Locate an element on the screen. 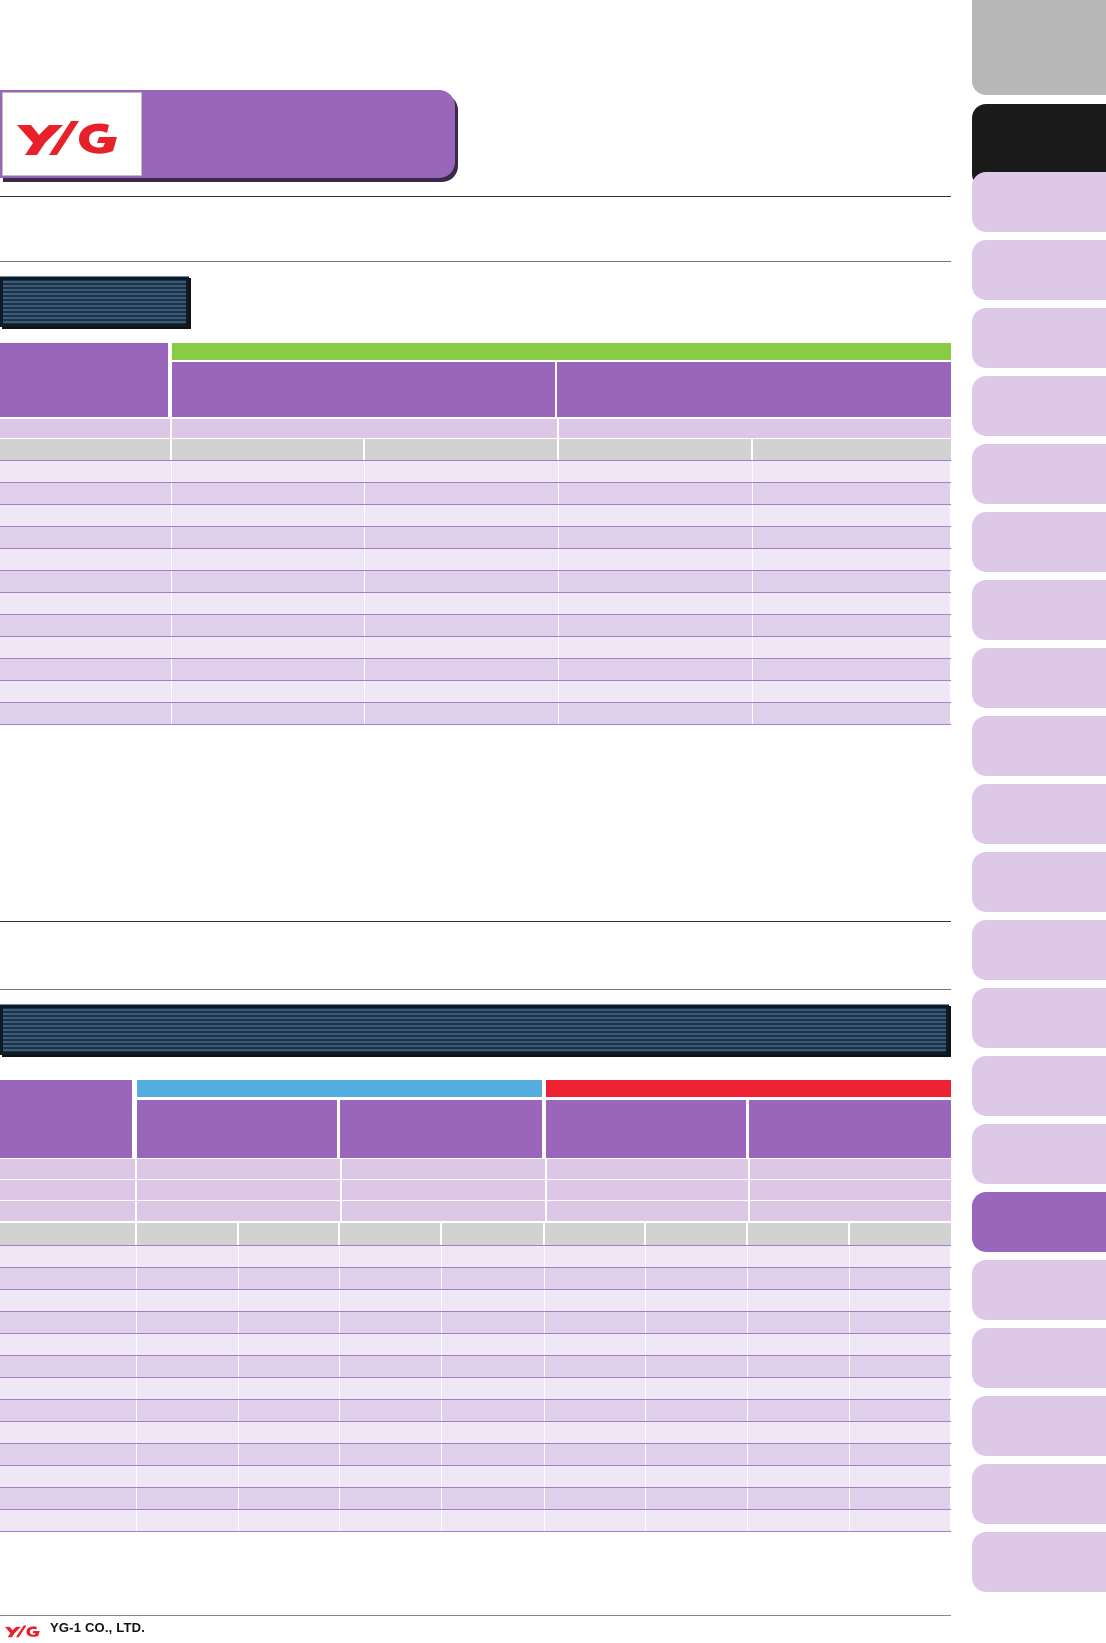 The width and height of the screenshot is (1106, 1643). t2-blue-band is located at coordinates (339, 1088).